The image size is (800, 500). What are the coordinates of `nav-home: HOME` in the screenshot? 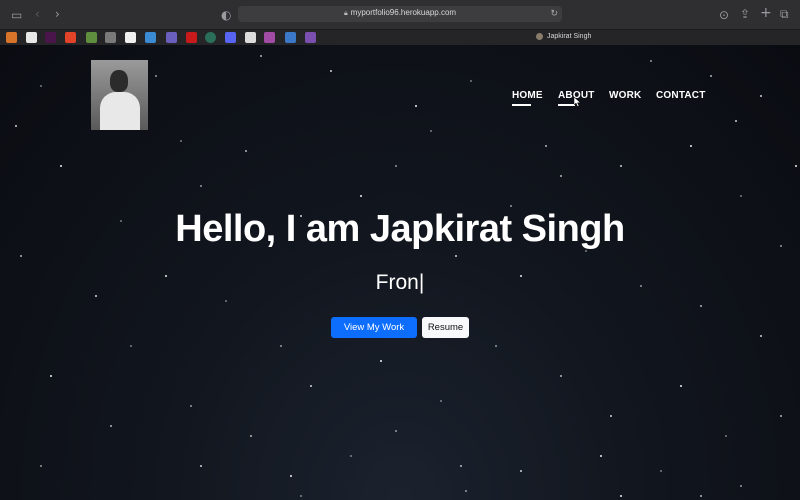 It's located at (527, 98).